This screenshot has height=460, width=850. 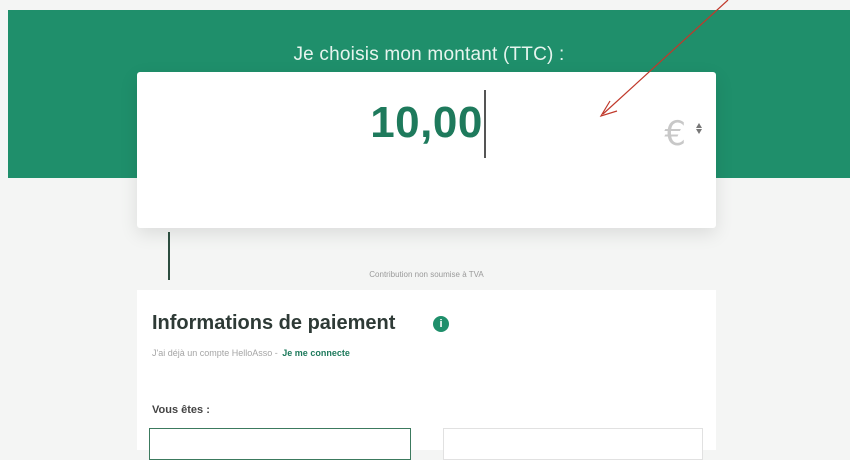 I want to click on decrement-icon, so click(x=699, y=131).